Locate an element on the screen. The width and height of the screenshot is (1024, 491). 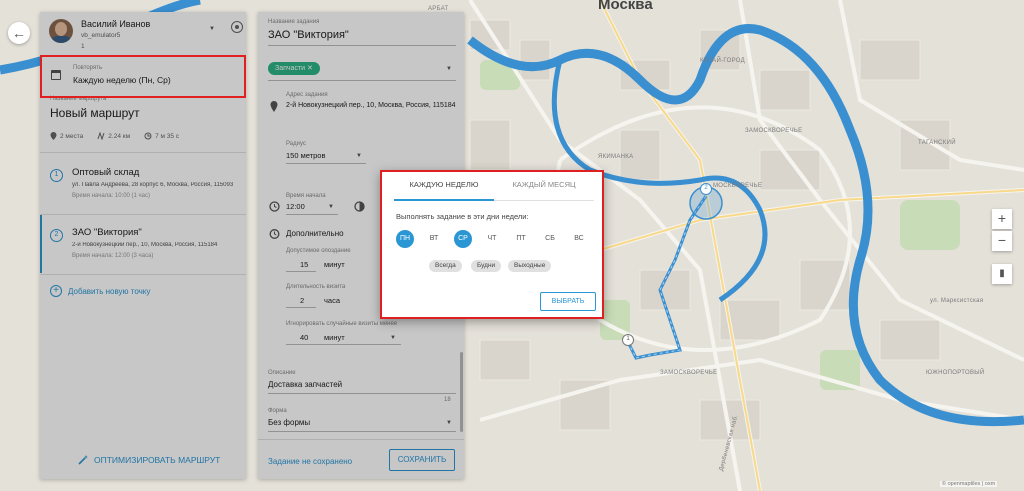
radius-select: 150 метров is located at coordinates (305, 155).